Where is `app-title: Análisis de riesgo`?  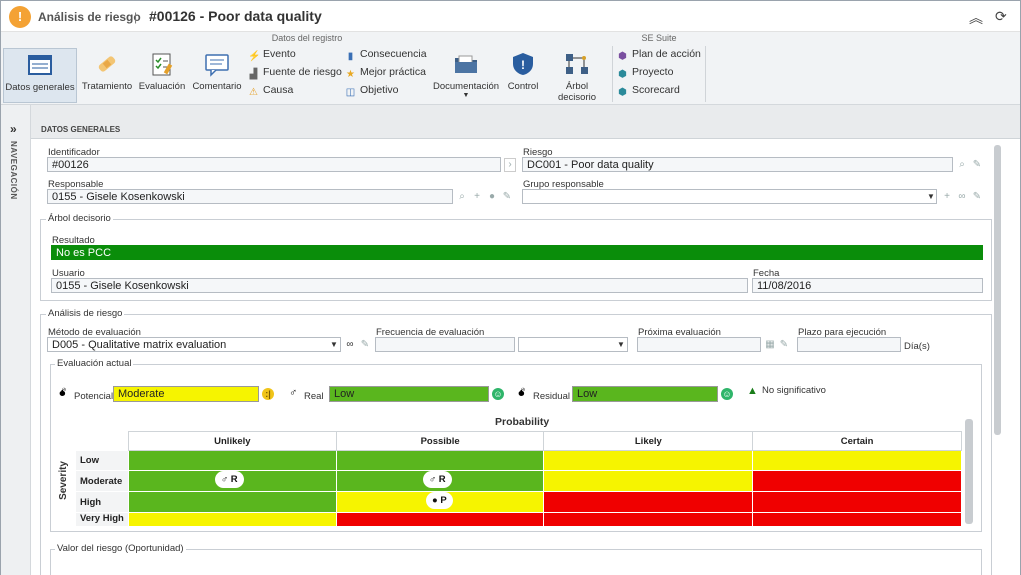 app-title: Análisis de riesgo is located at coordinates (89, 17).